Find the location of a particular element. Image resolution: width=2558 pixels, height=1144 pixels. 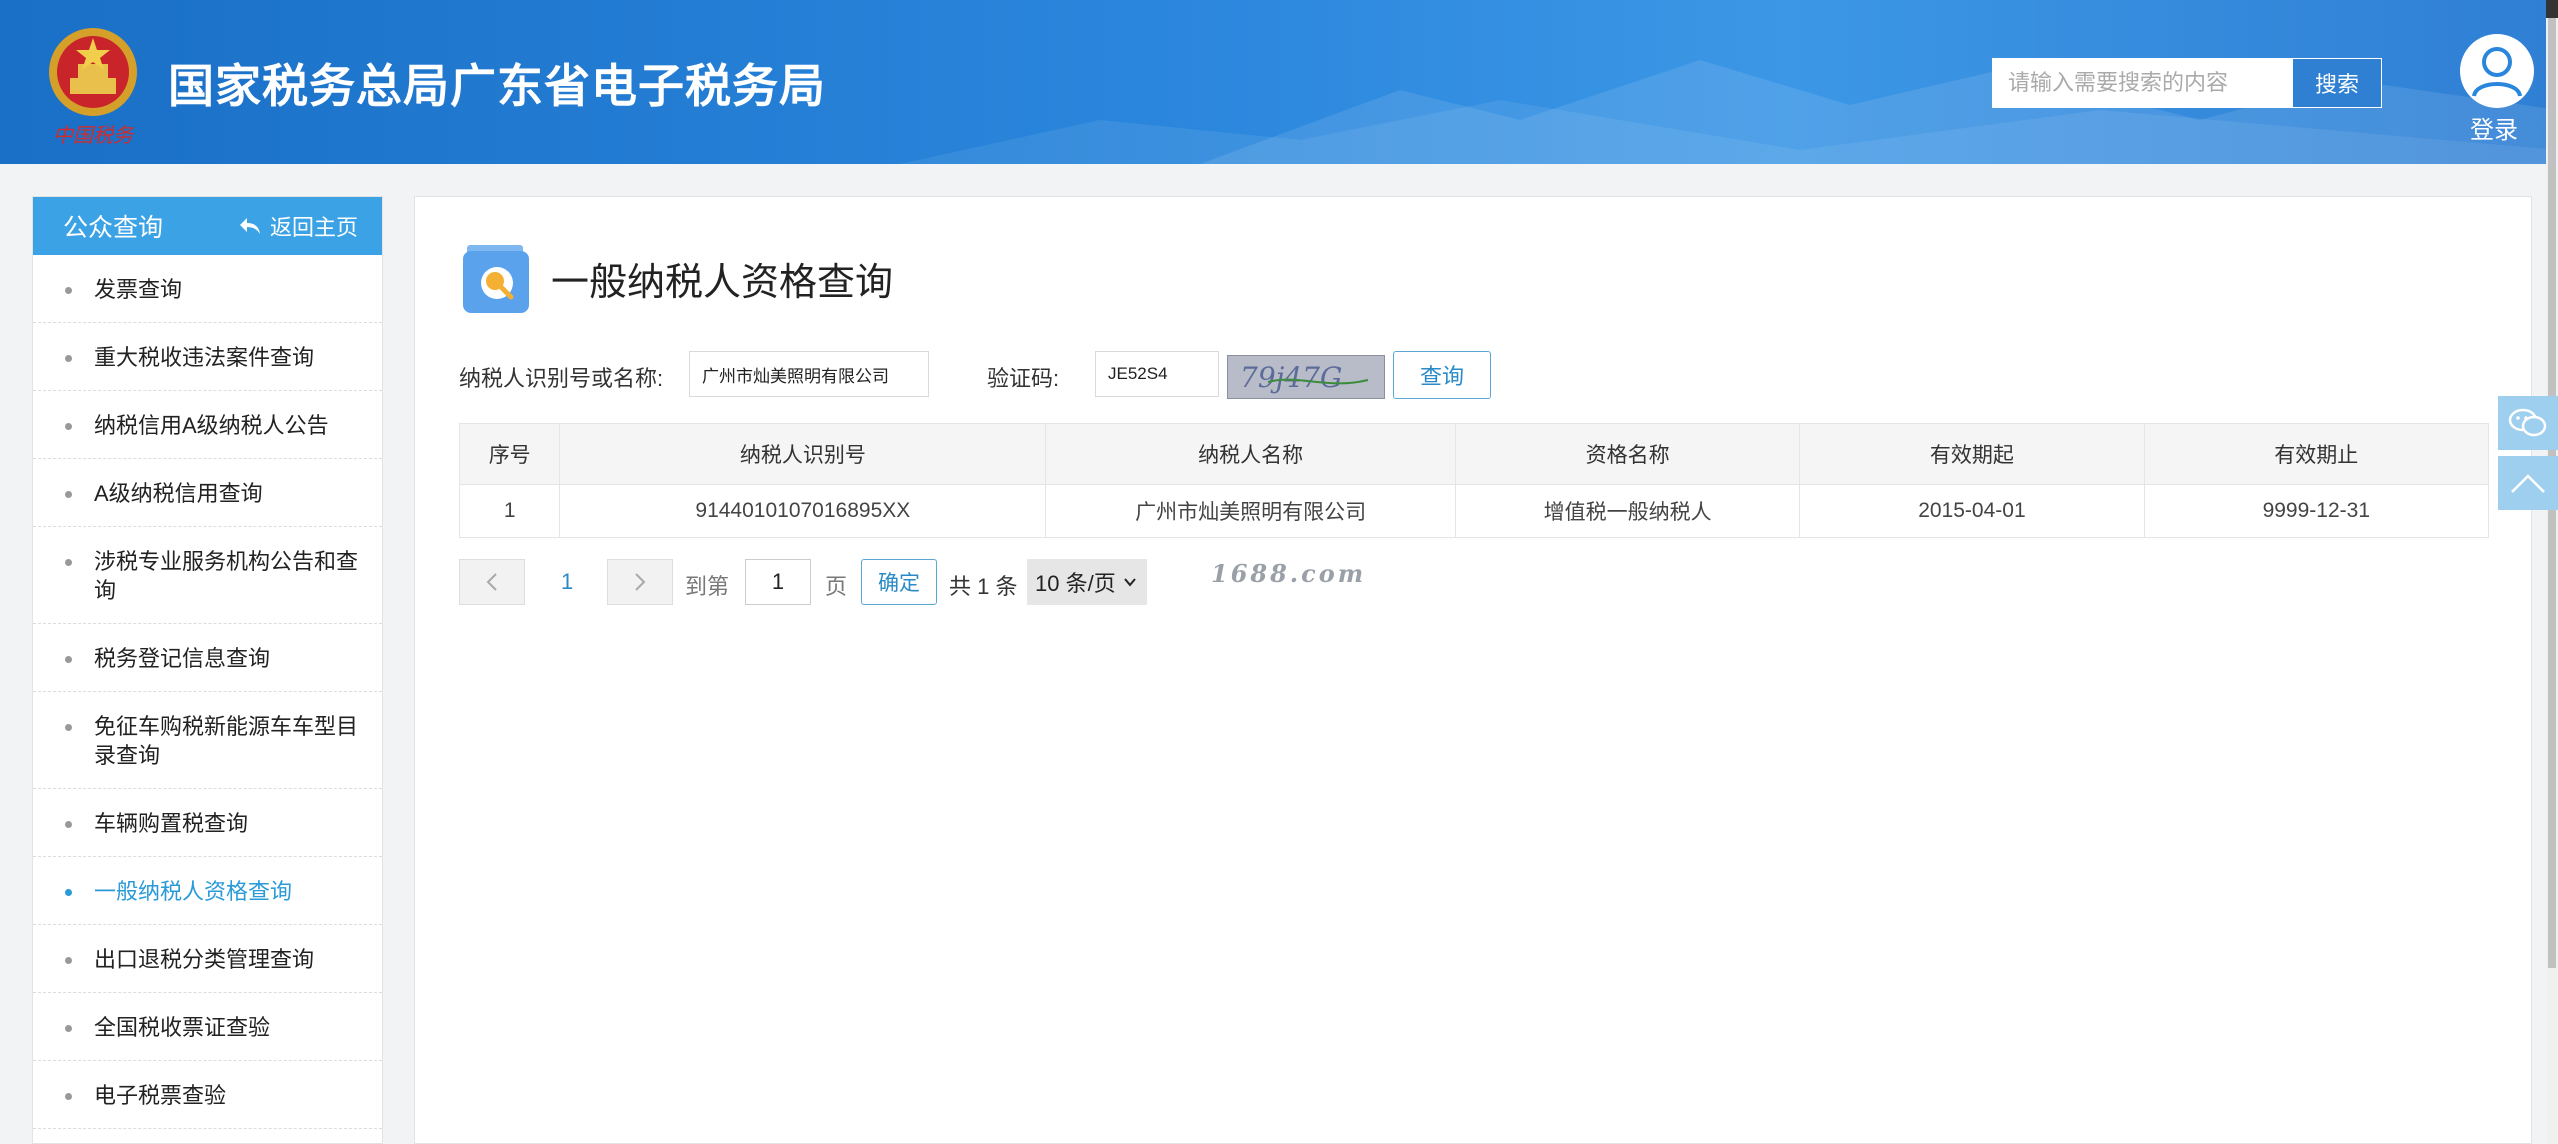

sidebar-title: 公众查询 is located at coordinates (113, 228).